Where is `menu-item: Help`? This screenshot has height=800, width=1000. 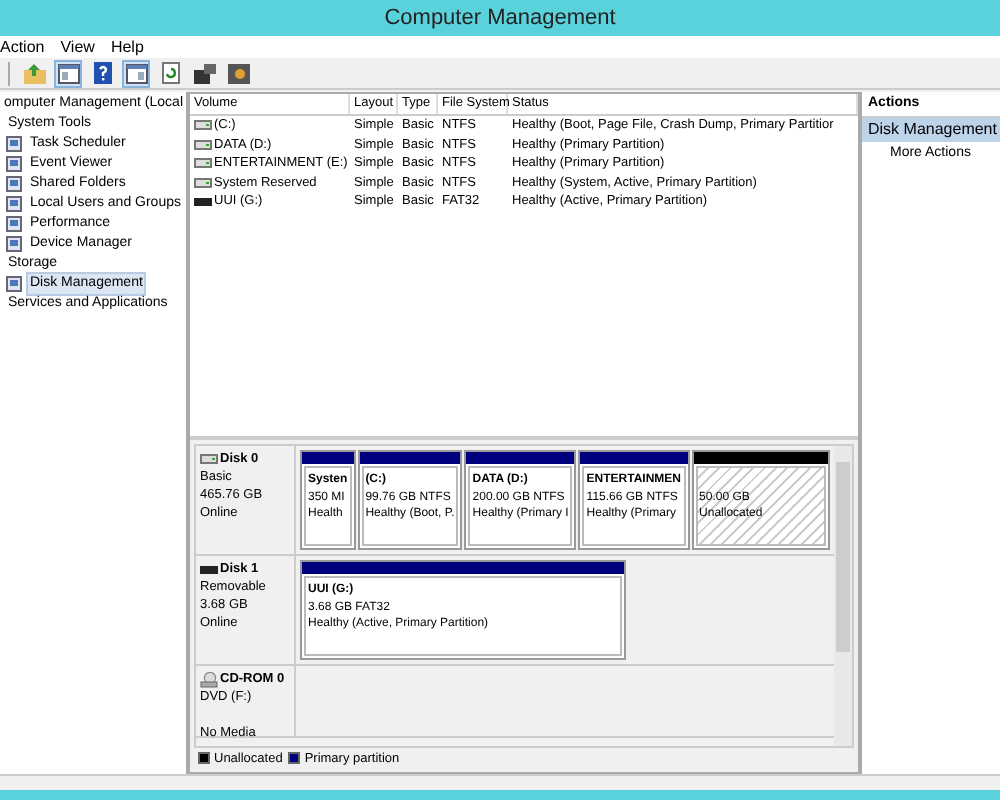 menu-item: Help is located at coordinates (127, 47).